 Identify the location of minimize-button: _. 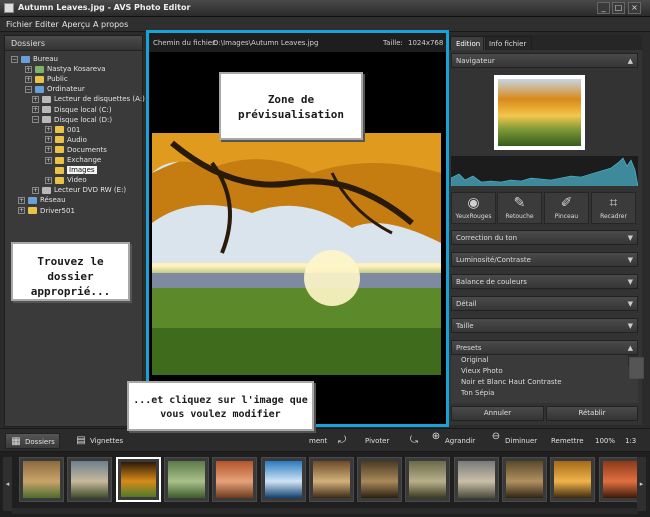
(603, 8).